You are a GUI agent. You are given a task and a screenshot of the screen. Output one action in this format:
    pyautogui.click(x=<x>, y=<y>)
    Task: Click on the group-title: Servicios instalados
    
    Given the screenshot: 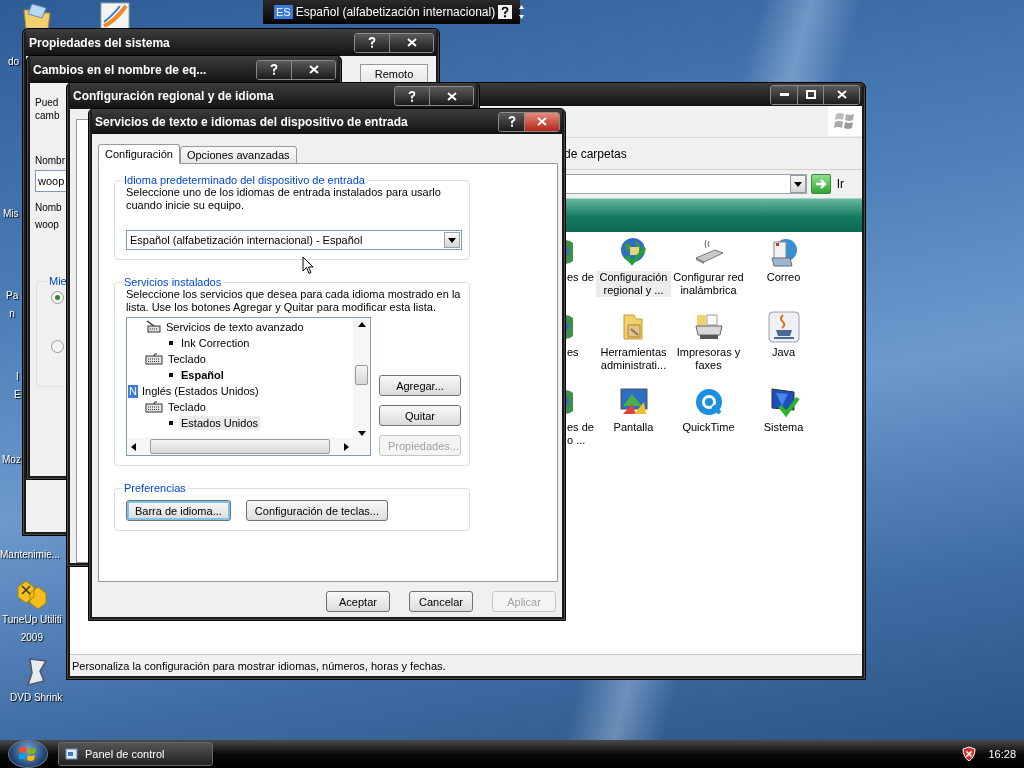 What is the action you would take?
    pyautogui.click(x=173, y=282)
    